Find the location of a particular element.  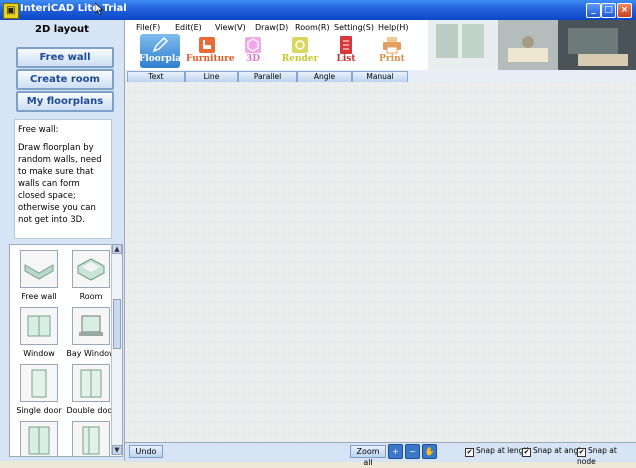

palette-label: Single door is located at coordinates (39, 410).